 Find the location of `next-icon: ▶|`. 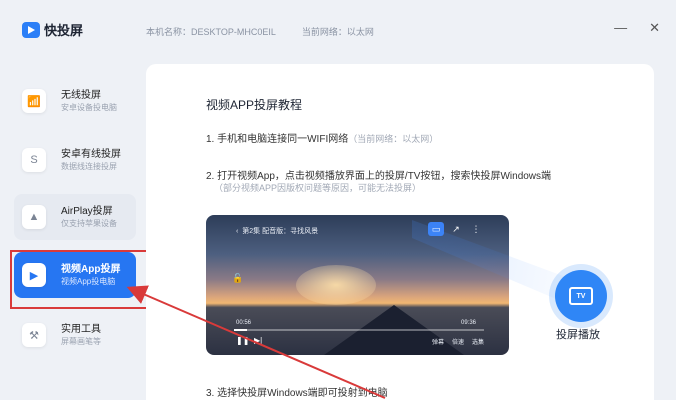

next-icon: ▶| is located at coordinates (258, 340).